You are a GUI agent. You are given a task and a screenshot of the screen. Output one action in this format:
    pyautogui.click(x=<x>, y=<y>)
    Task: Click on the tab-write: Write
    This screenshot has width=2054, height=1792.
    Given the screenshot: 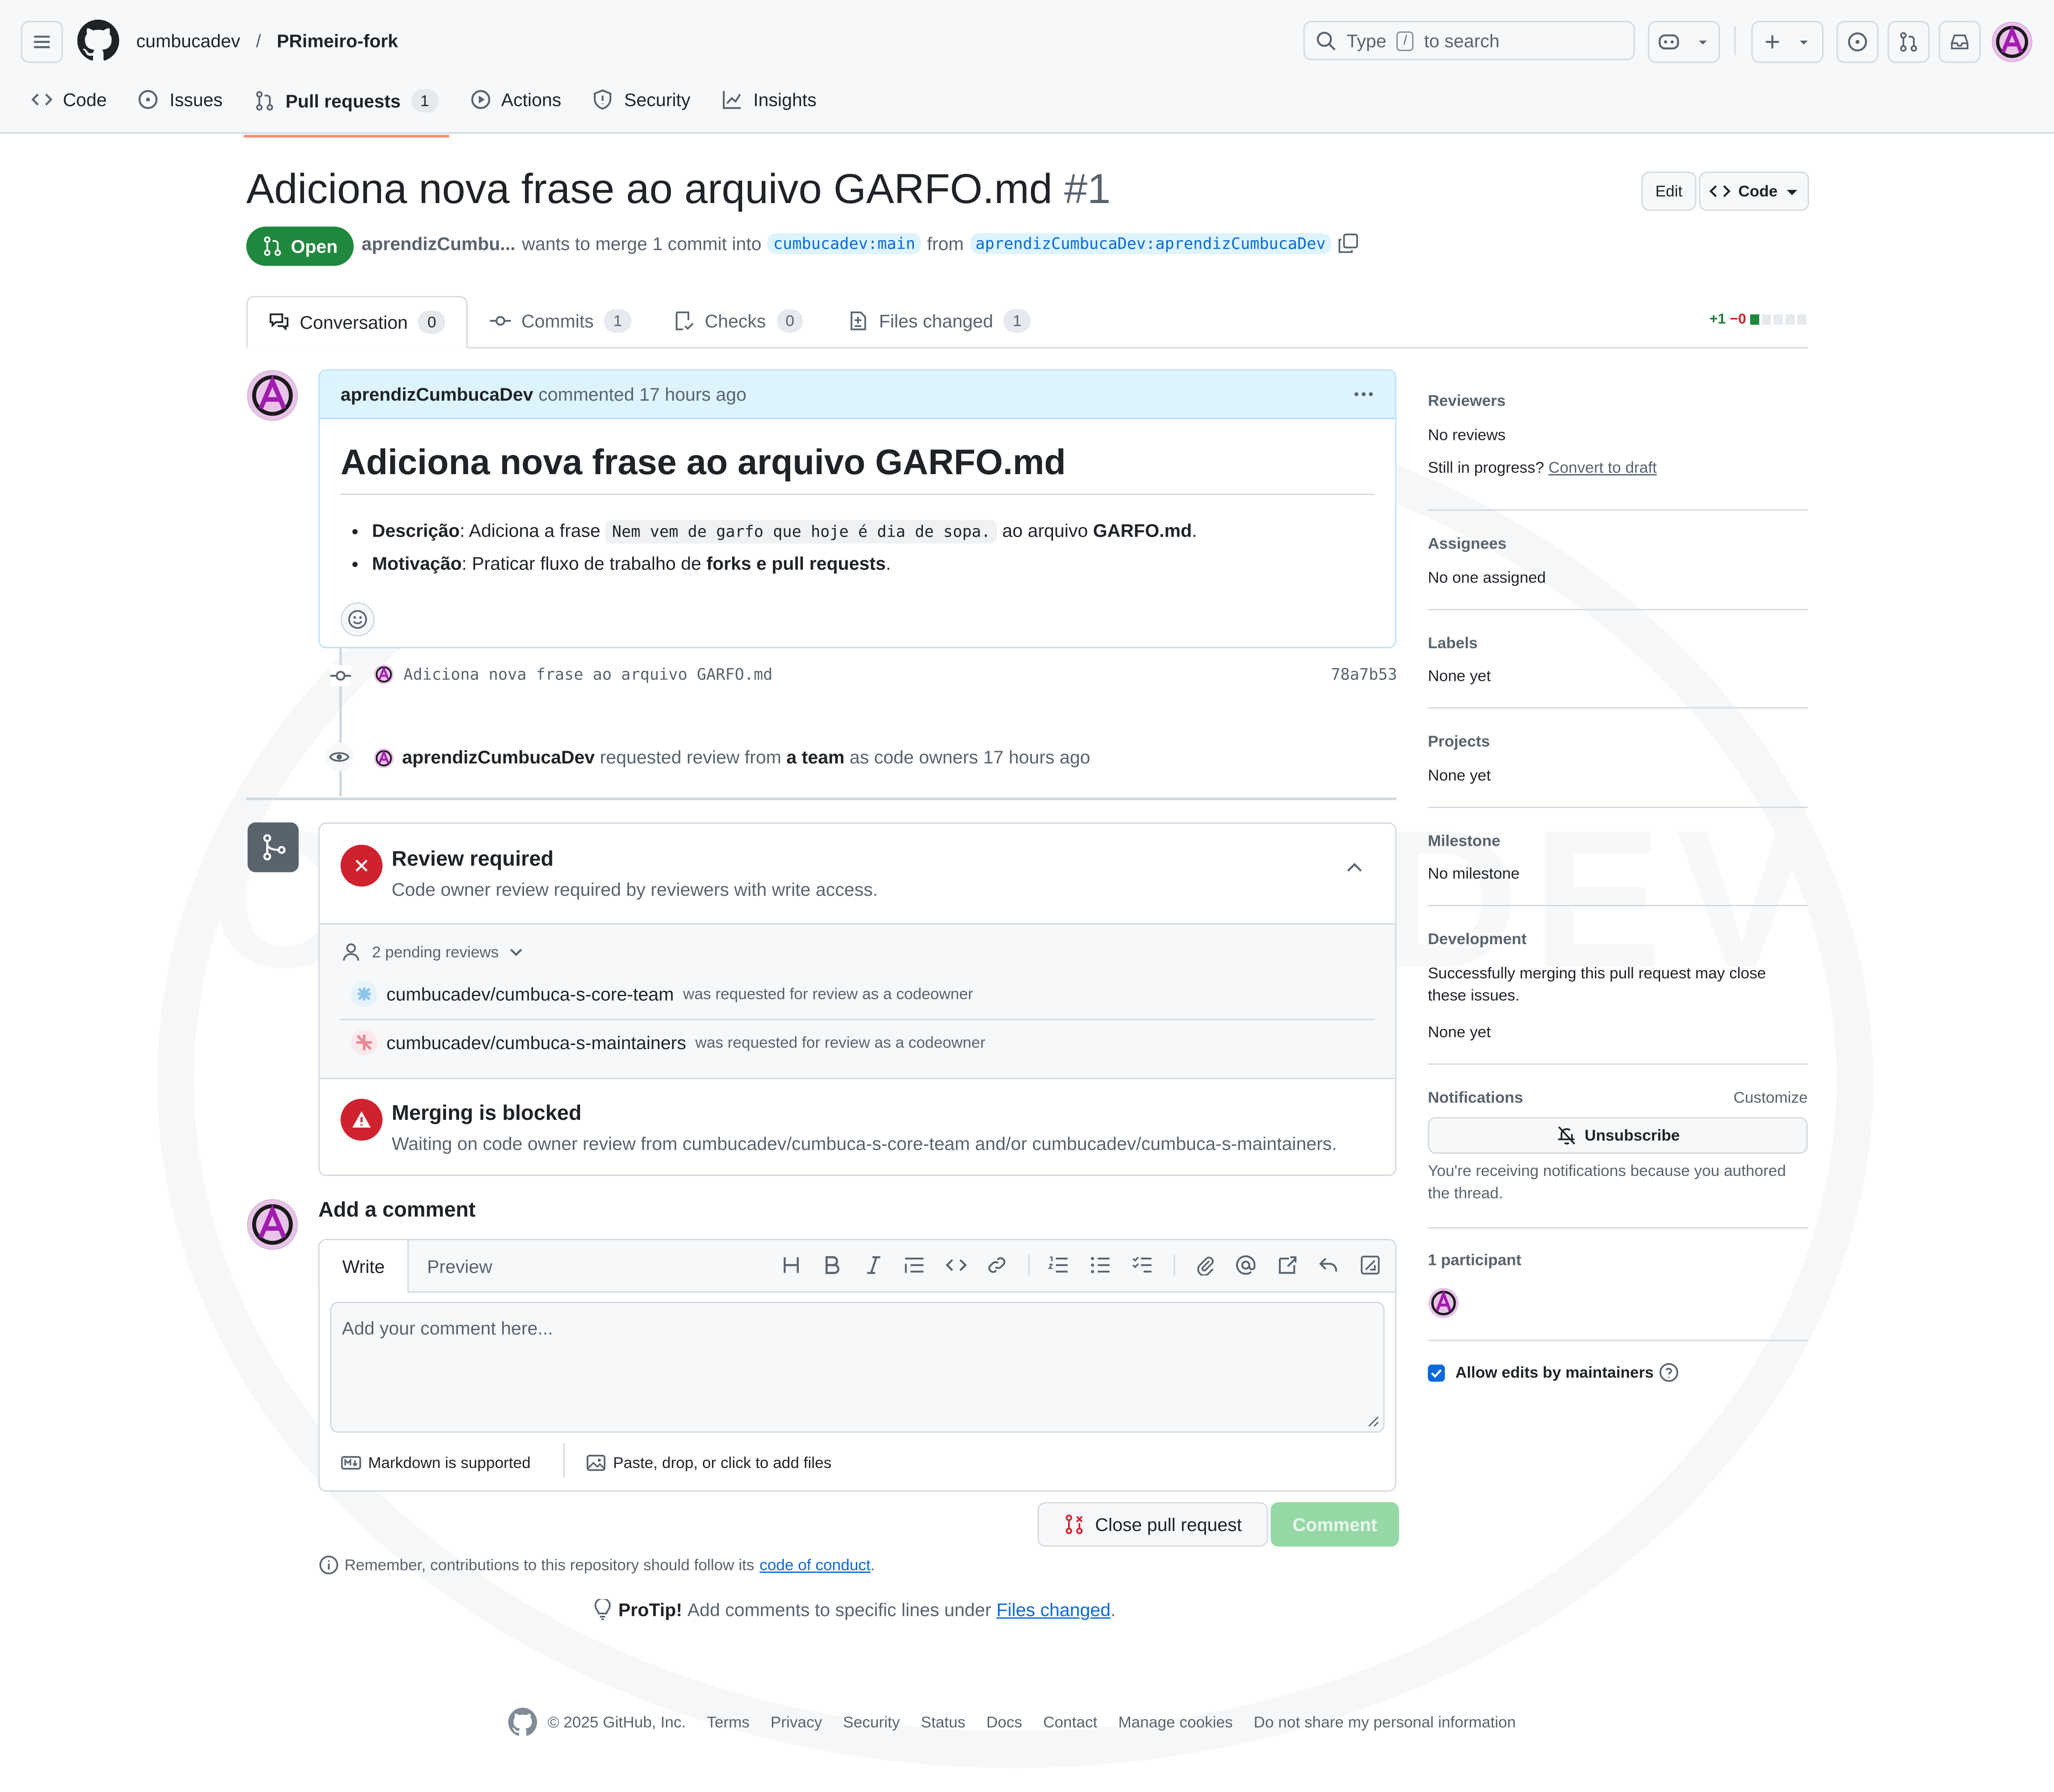 What is the action you would take?
    pyautogui.click(x=364, y=1266)
    